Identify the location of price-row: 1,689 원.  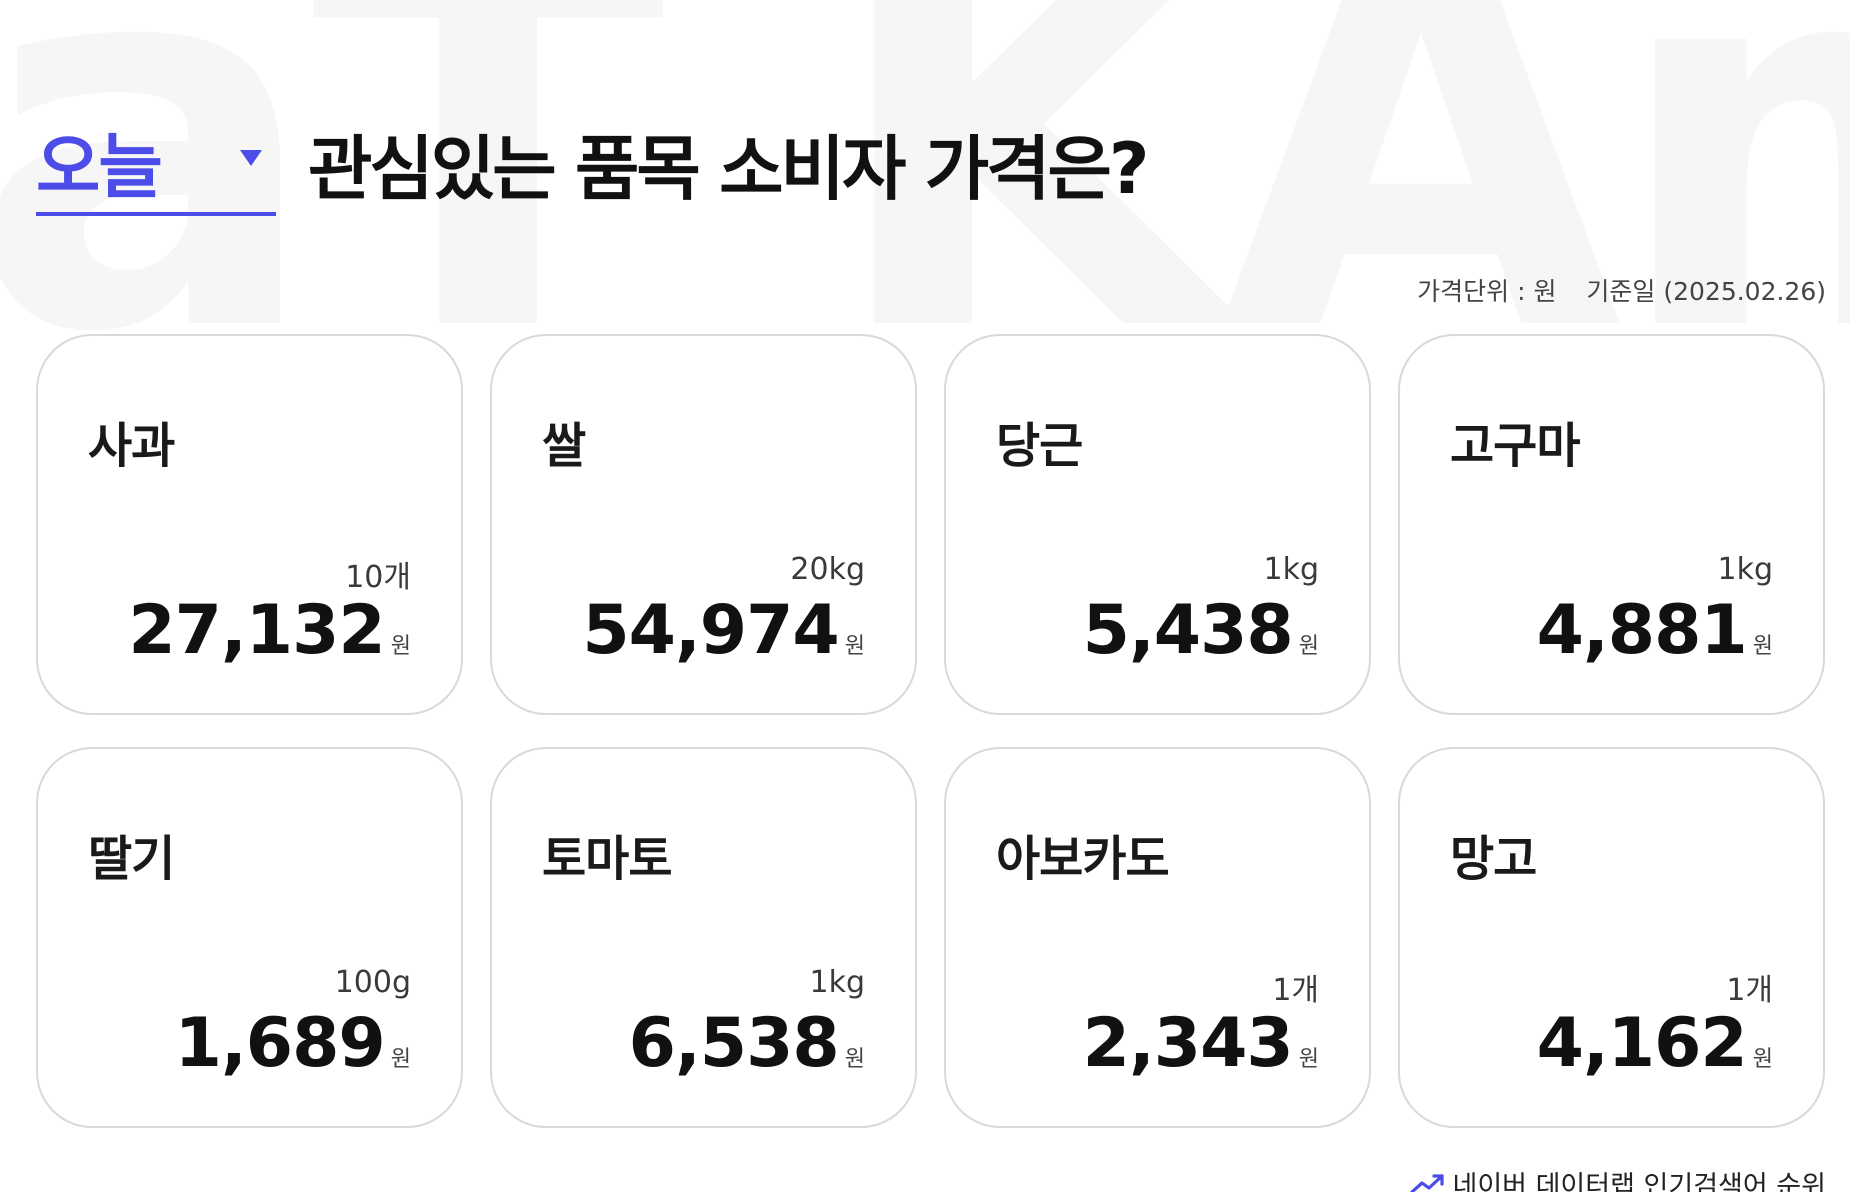
(293, 1043).